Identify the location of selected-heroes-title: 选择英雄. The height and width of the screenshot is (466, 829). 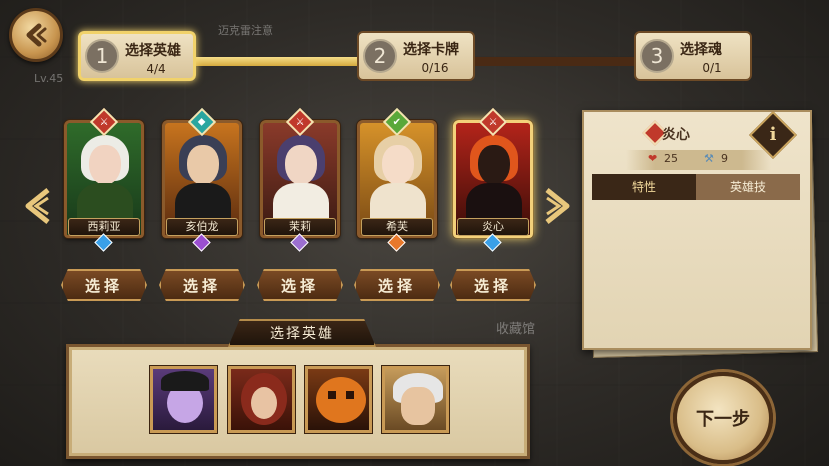
(302, 333).